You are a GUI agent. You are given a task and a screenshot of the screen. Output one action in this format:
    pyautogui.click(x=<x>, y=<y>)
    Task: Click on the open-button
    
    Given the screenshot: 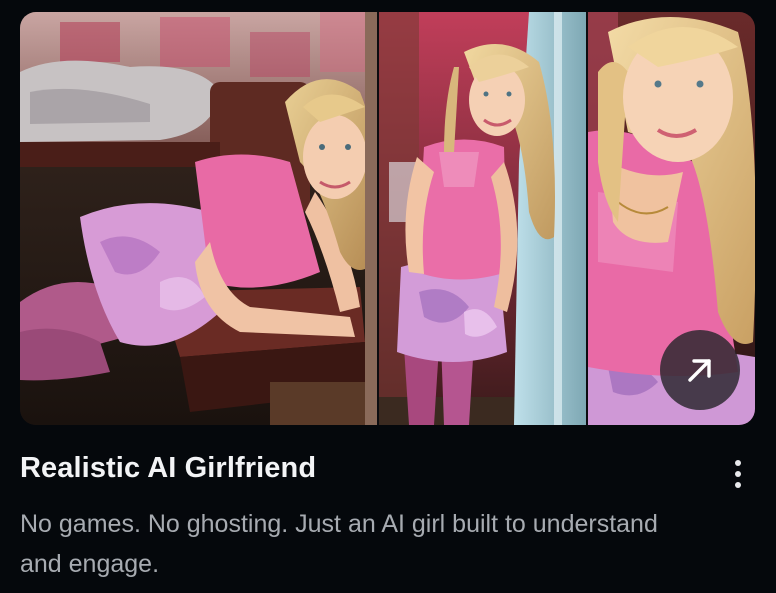 What is the action you would take?
    pyautogui.click(x=700, y=370)
    